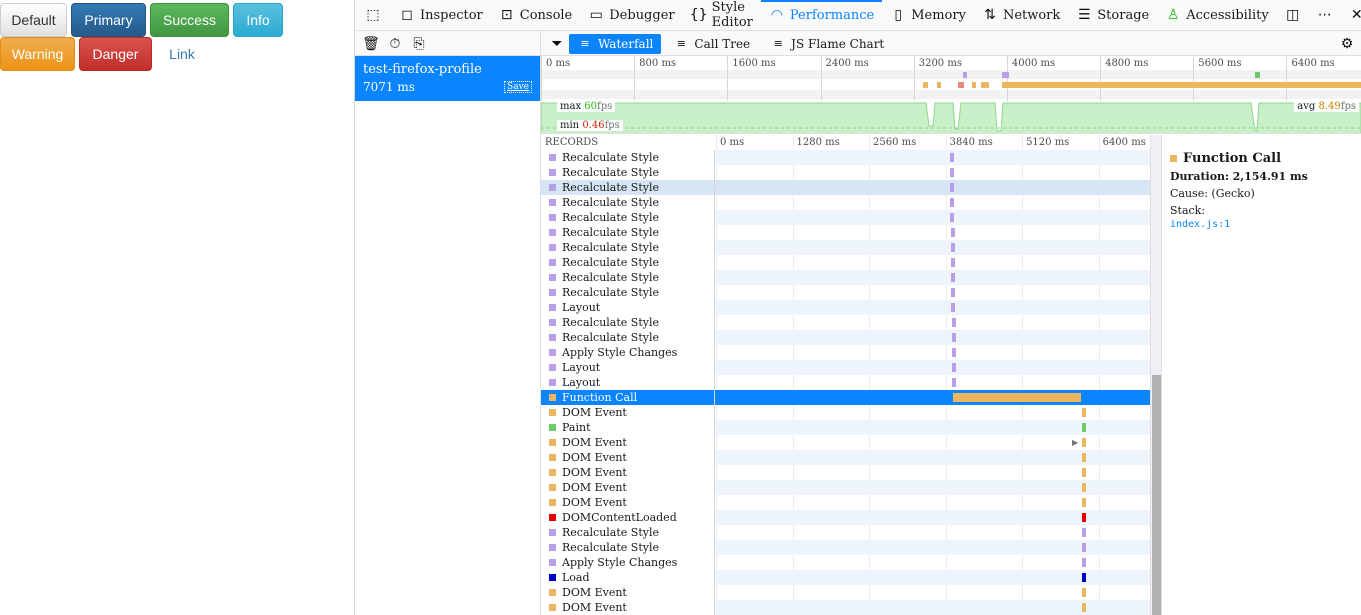 The height and width of the screenshot is (615, 1361). Describe the element at coordinates (182, 54) in the screenshot. I see `link-button: Link` at that location.